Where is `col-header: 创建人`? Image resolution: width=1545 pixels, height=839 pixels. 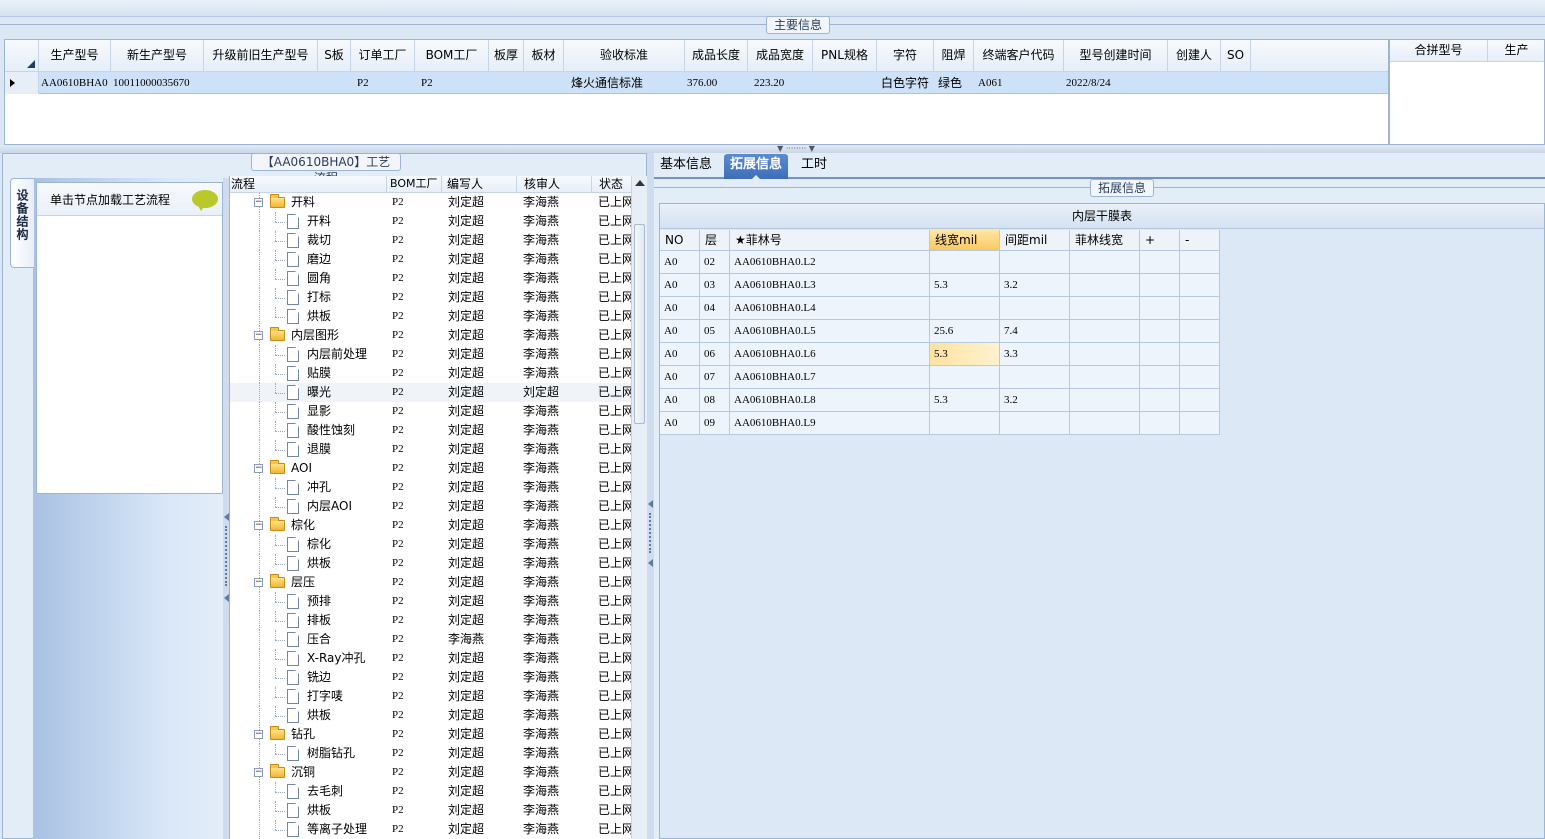
col-header: 创建人 is located at coordinates (1194, 56).